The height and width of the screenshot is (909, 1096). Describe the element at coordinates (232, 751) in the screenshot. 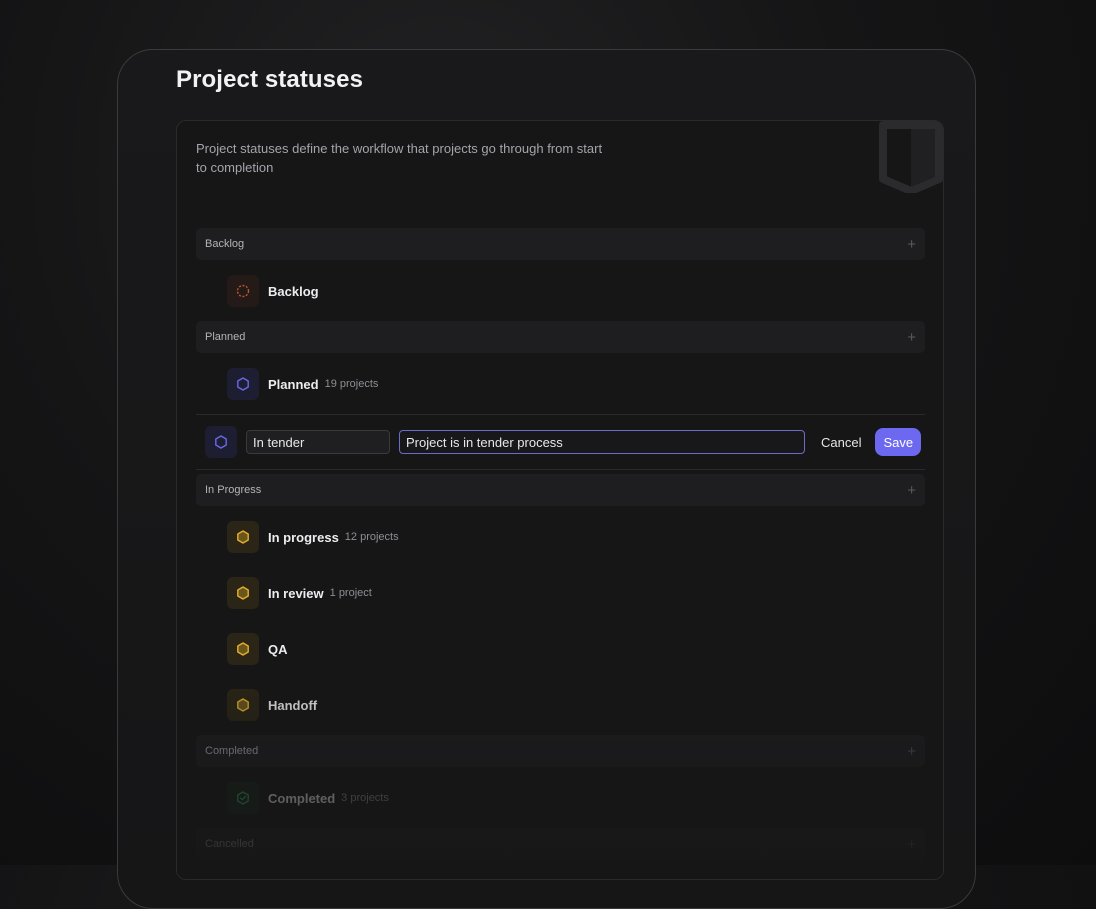

I see `group-label: Completed` at that location.